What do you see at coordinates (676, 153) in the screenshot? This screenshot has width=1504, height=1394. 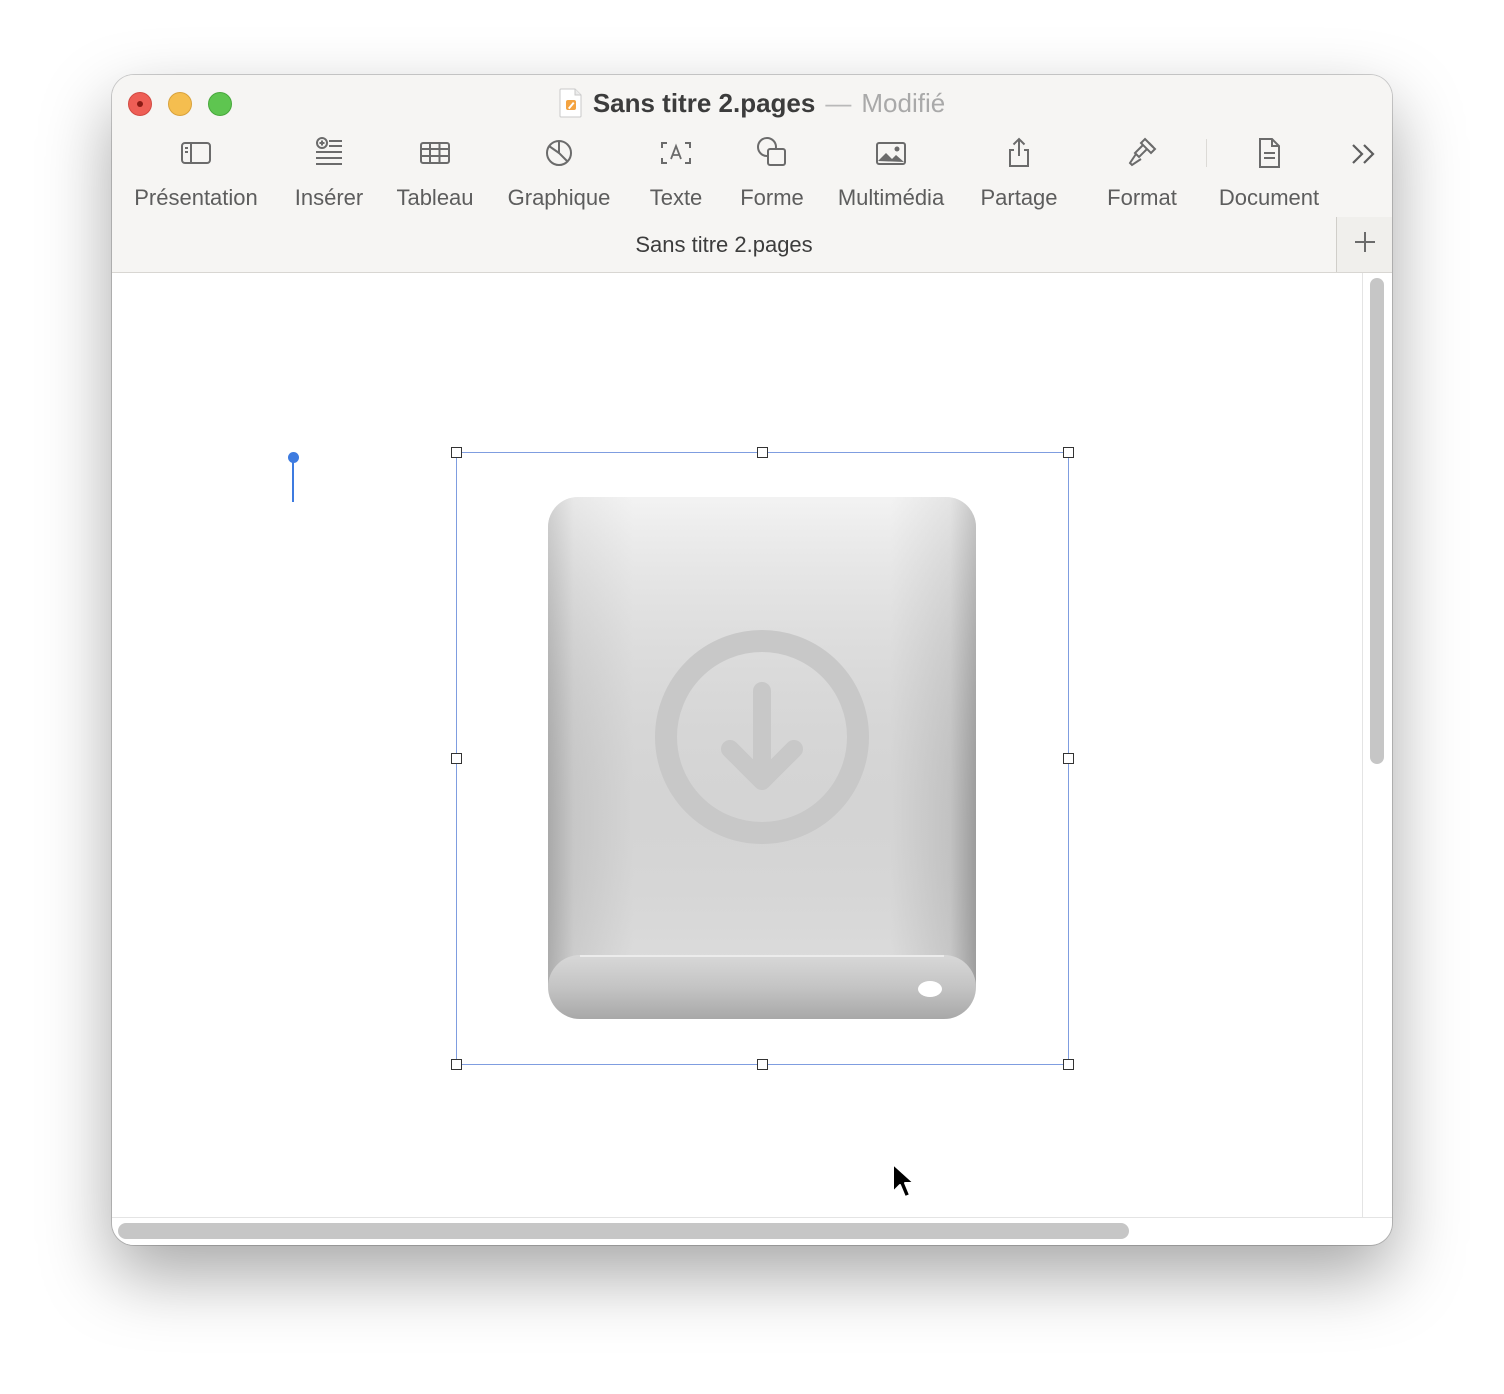 I see `text-box-icon` at bounding box center [676, 153].